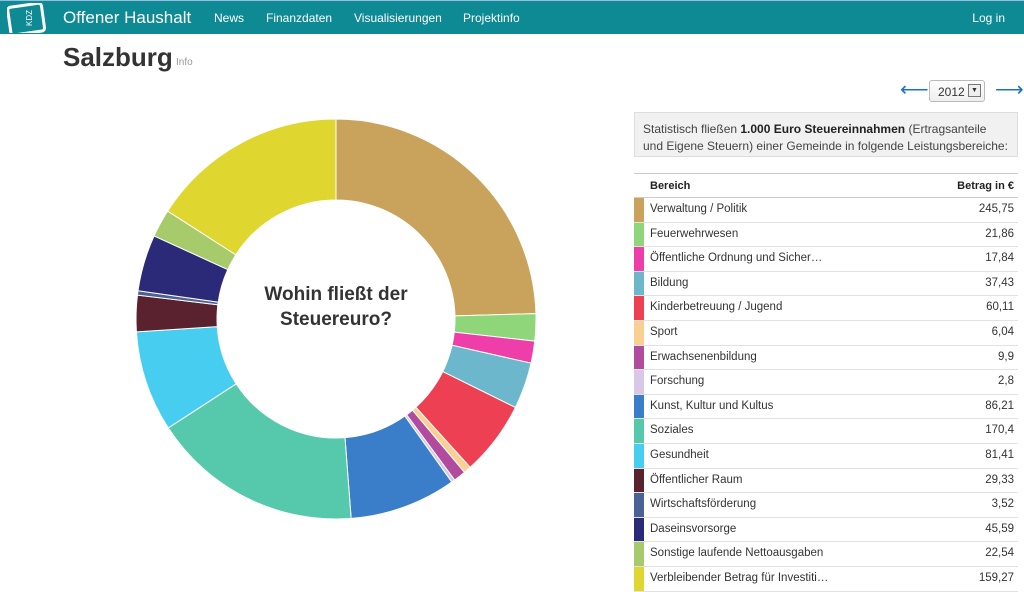 The image size is (1024, 592). I want to click on row-label: Kunst, Kultur und Kultus, so click(712, 405).